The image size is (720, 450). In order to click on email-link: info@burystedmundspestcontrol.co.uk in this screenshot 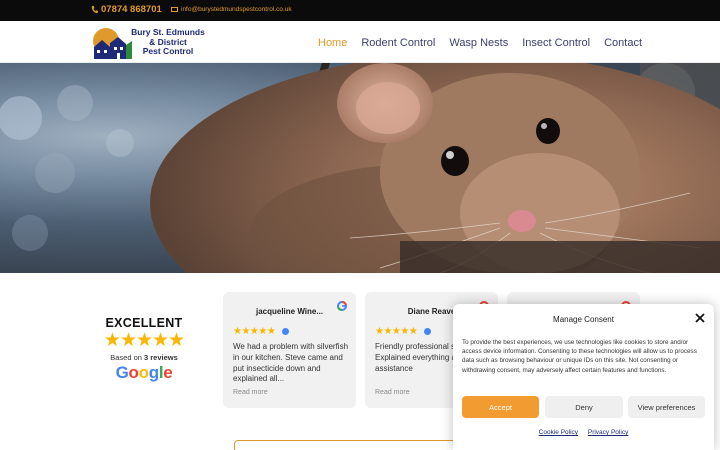, I will do `click(231, 9)`.